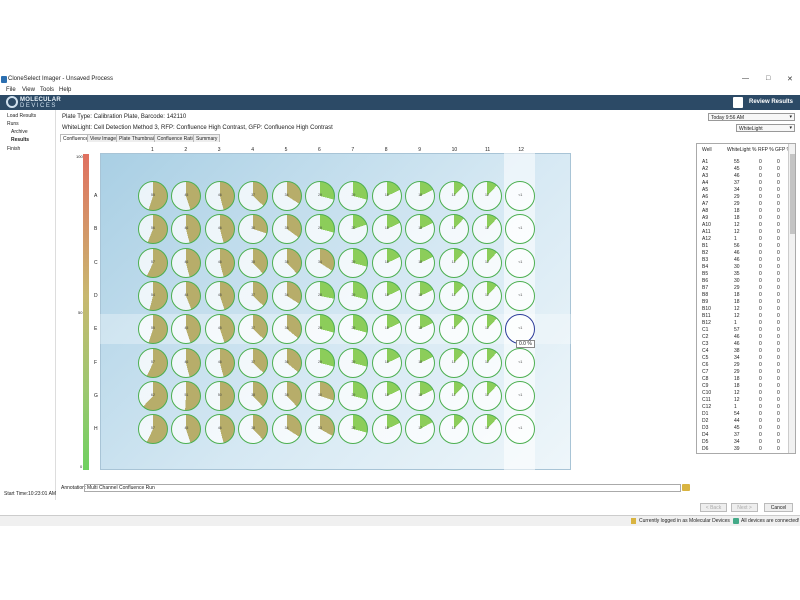 Image resolution: width=800 pixels, height=600 pixels. What do you see at coordinates (19, 132) in the screenshot?
I see `sidebar-item-archive: Archive` at bounding box center [19, 132].